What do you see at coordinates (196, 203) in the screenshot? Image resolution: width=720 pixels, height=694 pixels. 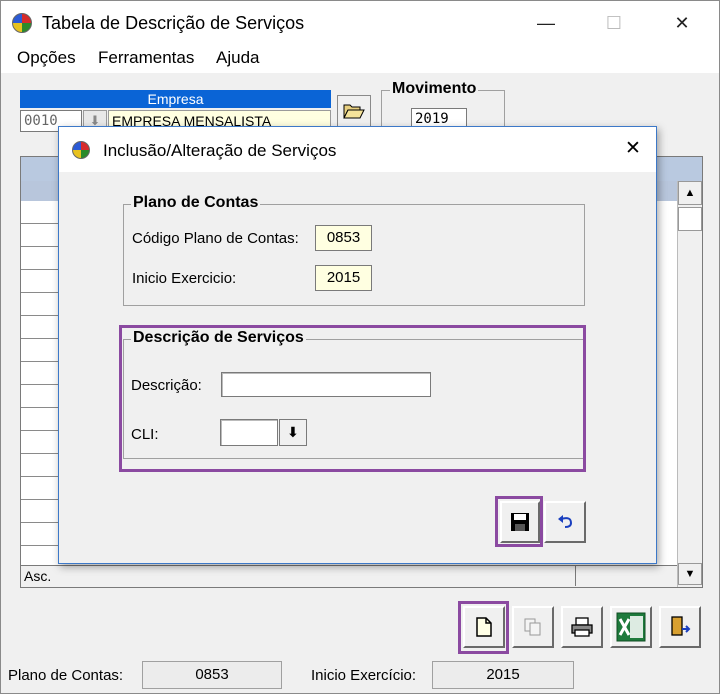 I see `plano-contas-title: Plano de Contas` at bounding box center [196, 203].